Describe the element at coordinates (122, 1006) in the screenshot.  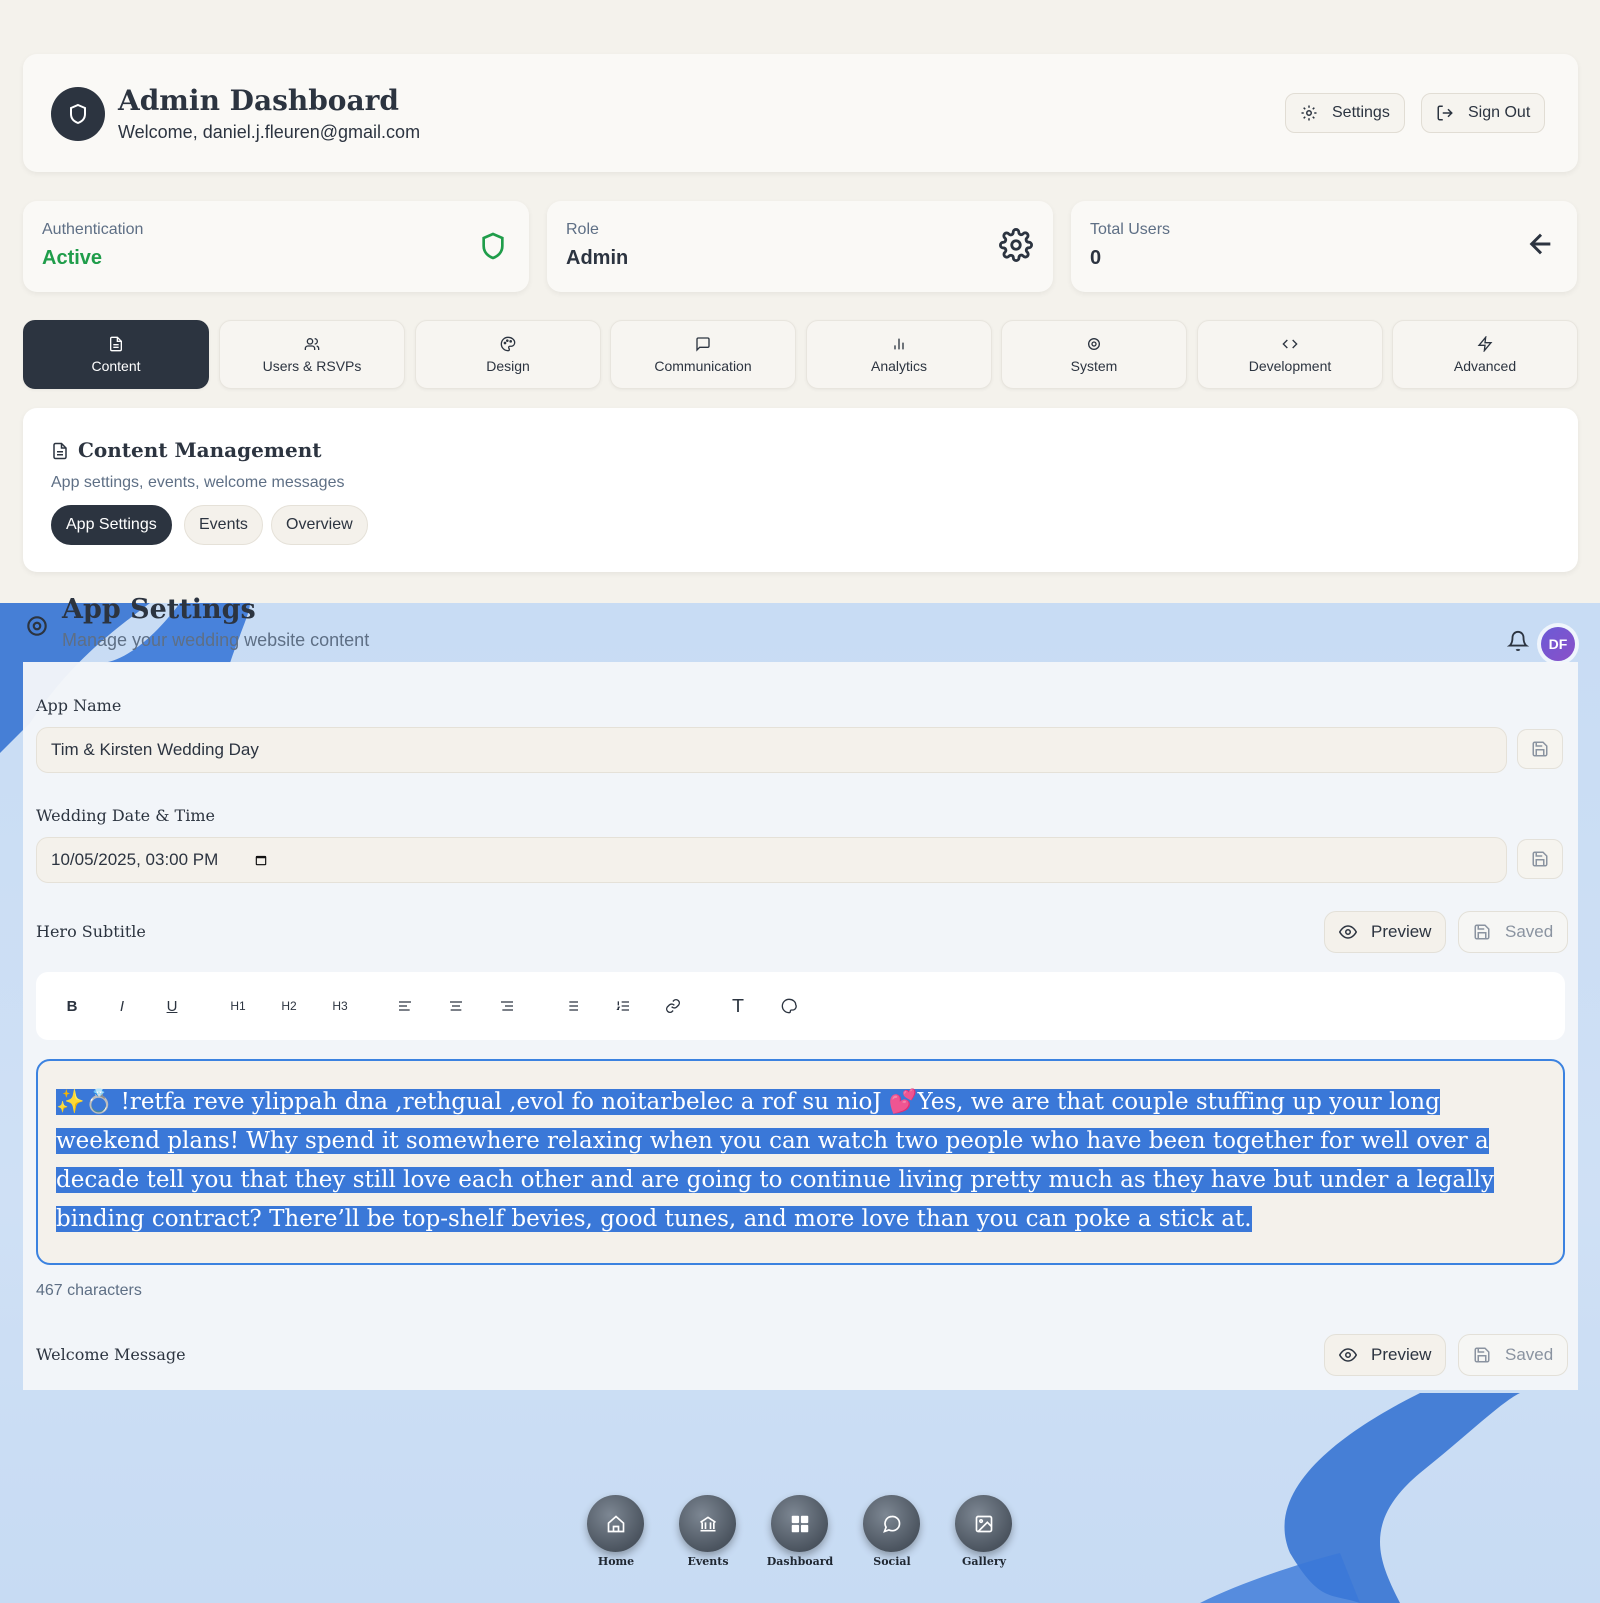
I see `italic-button: I` at that location.